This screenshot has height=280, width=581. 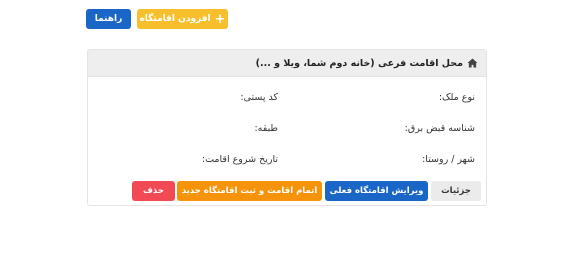 What do you see at coordinates (249, 191) in the screenshot?
I see `finish-residence-button: اتمام اقامت و ثبت اقامتگاه جدید` at bounding box center [249, 191].